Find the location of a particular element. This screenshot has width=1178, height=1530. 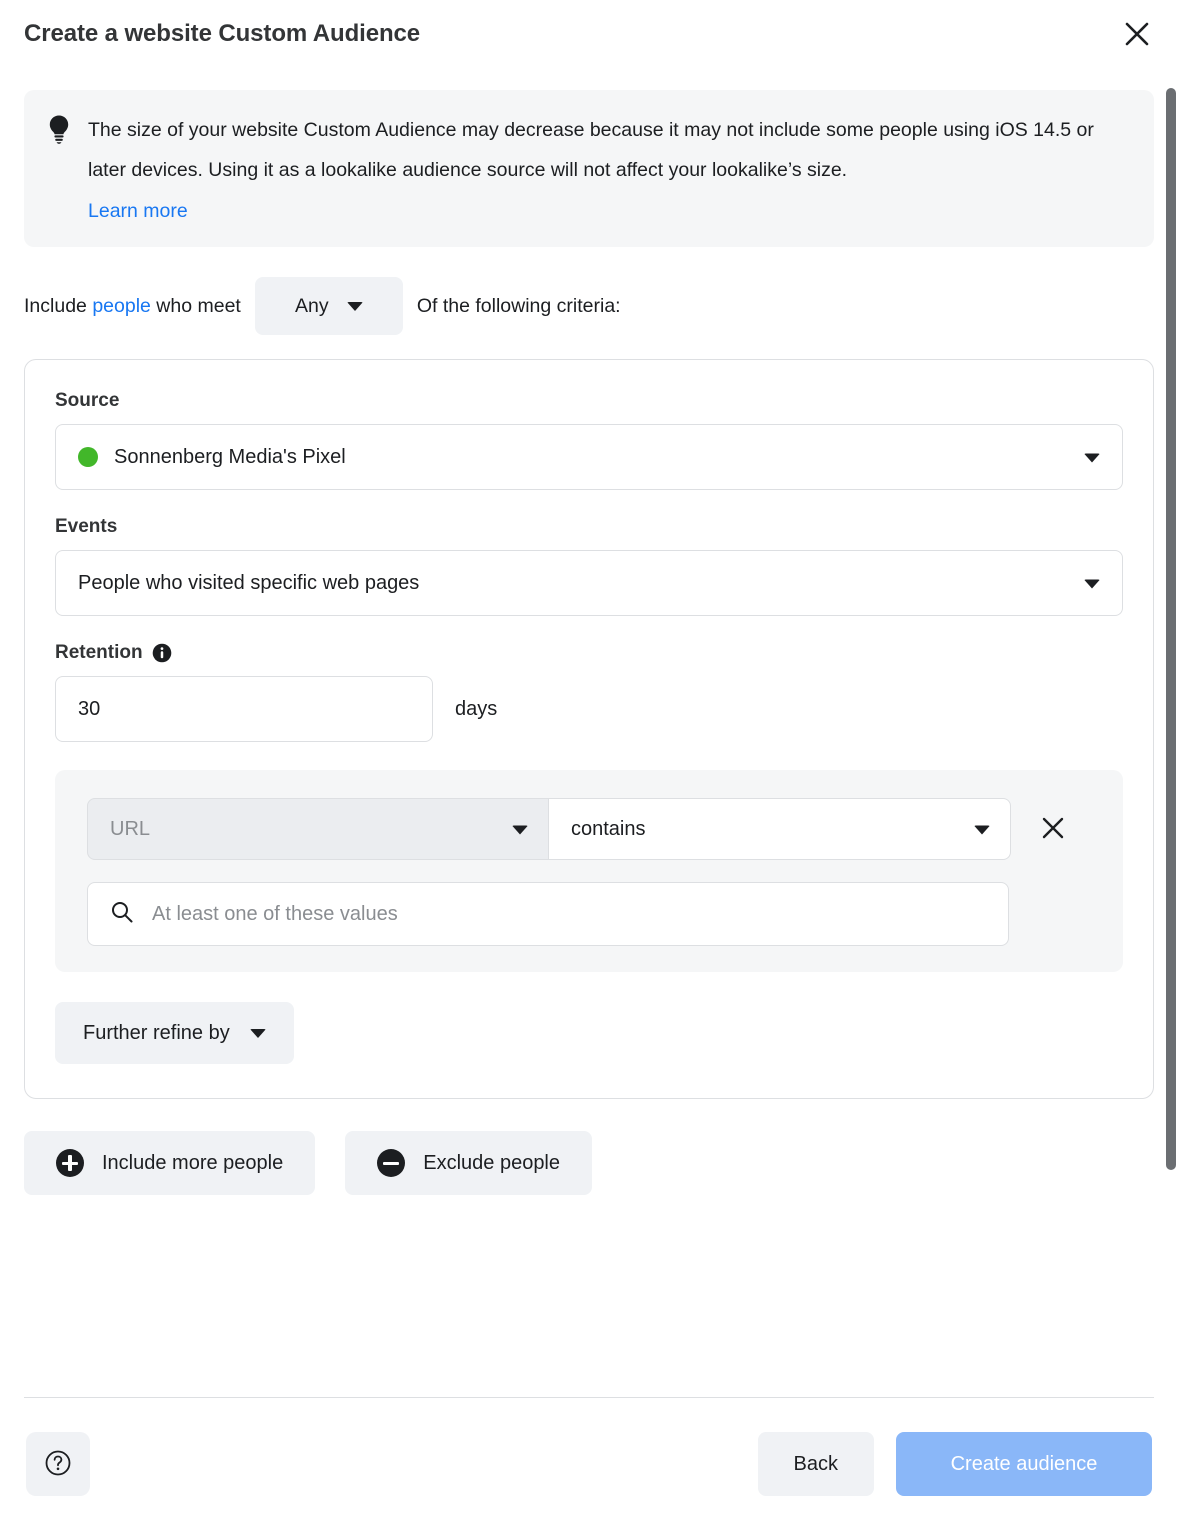

match-type-dropdown: Any is located at coordinates (328, 306).